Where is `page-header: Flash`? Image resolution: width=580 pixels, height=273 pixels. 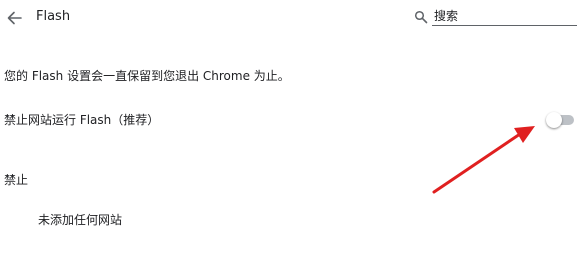 page-header: Flash is located at coordinates (290, 18).